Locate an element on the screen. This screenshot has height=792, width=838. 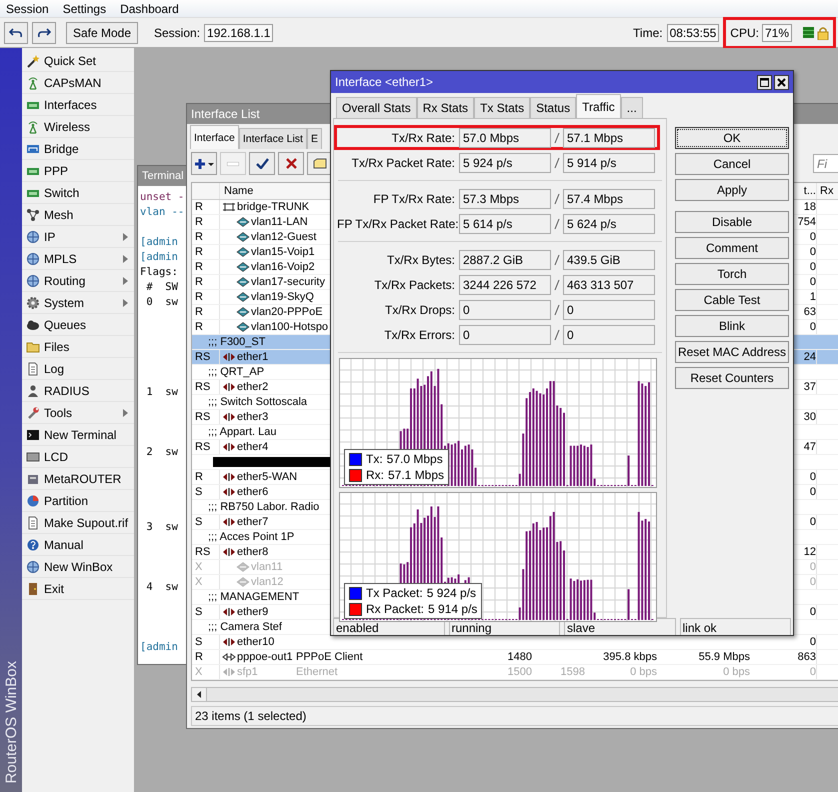
sidebar-label: Make Supout.rif is located at coordinates (86, 523).